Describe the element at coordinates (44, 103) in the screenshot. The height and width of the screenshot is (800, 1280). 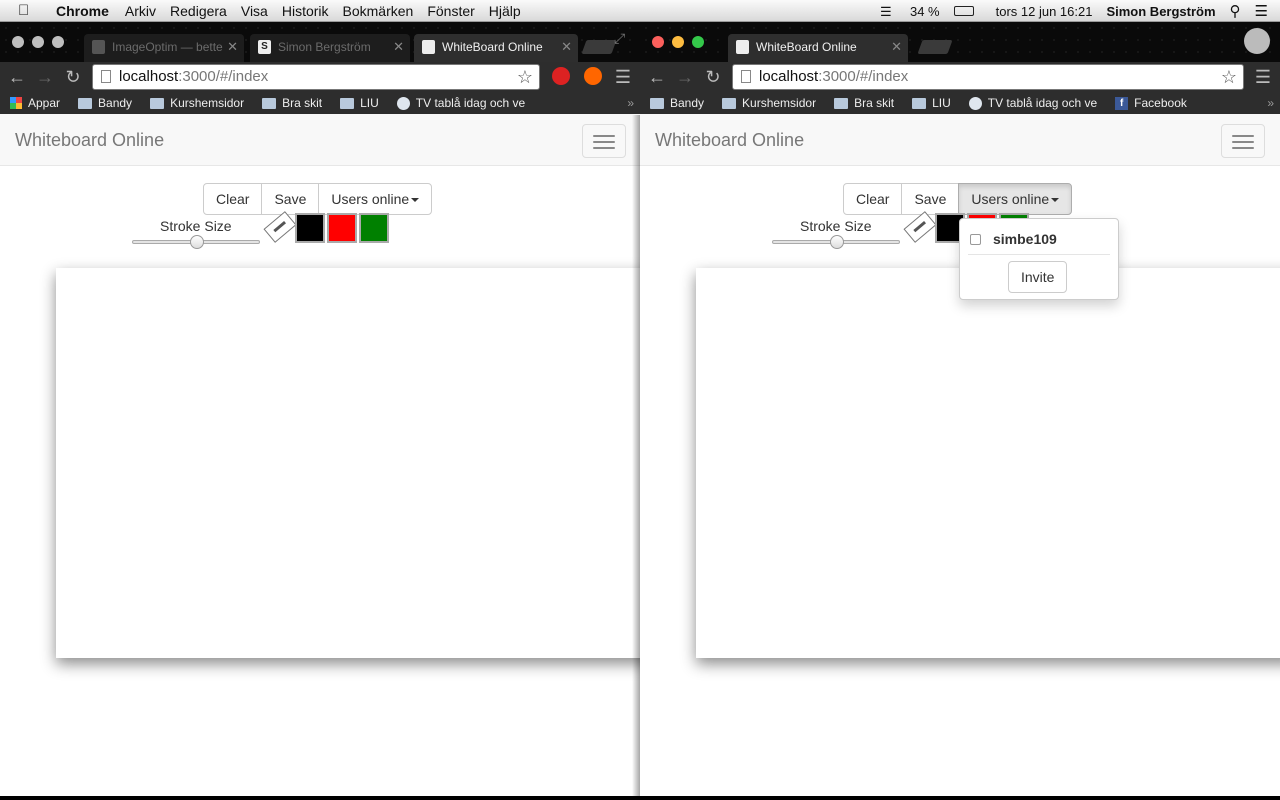
I see `bookmark-label: Appar` at that location.